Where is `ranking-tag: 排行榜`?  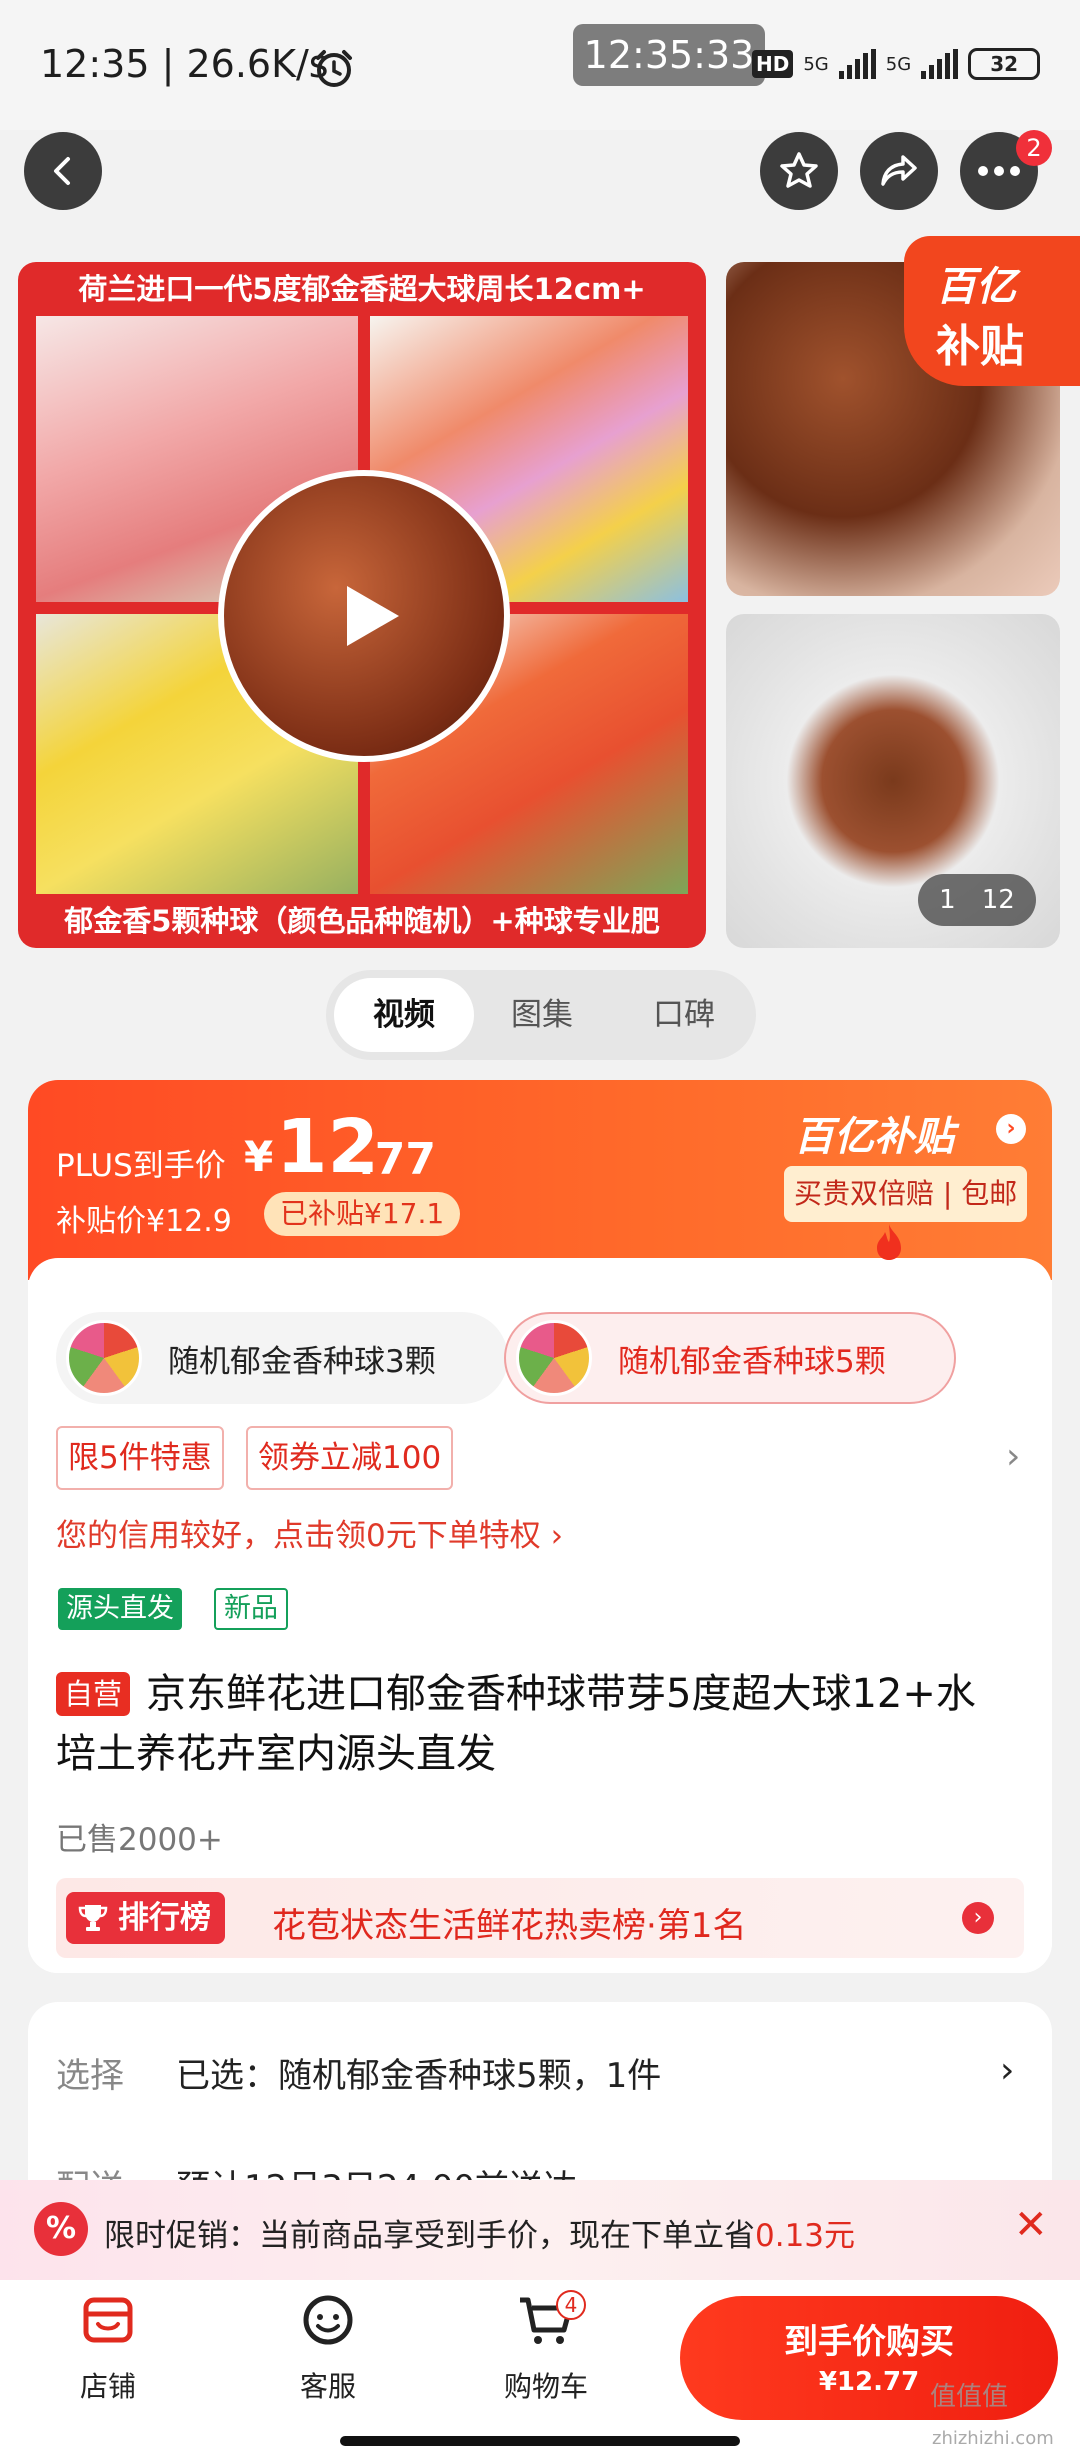 ranking-tag: 排行榜 is located at coordinates (145, 1918).